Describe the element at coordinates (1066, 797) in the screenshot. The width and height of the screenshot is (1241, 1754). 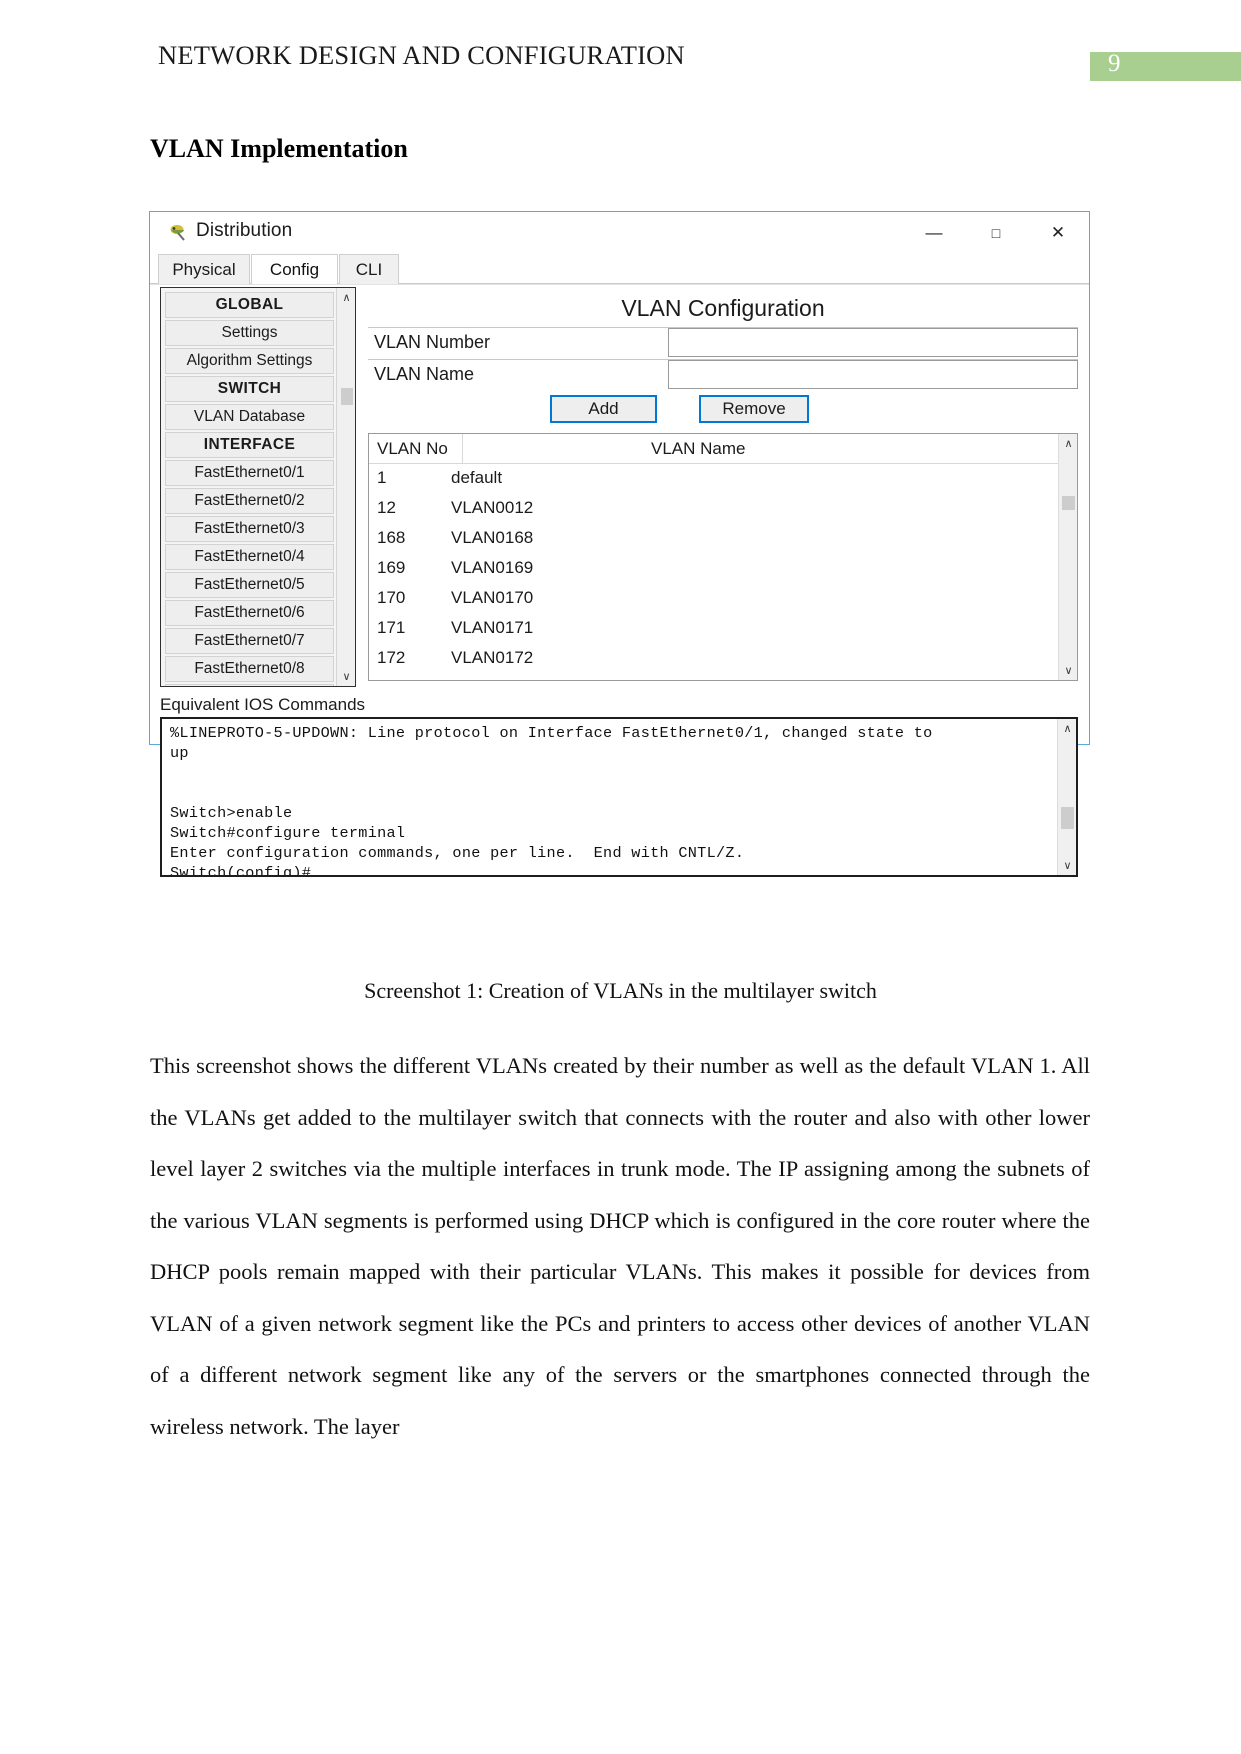
I see `ios-console-scrollbar: ∧ ∨` at that location.